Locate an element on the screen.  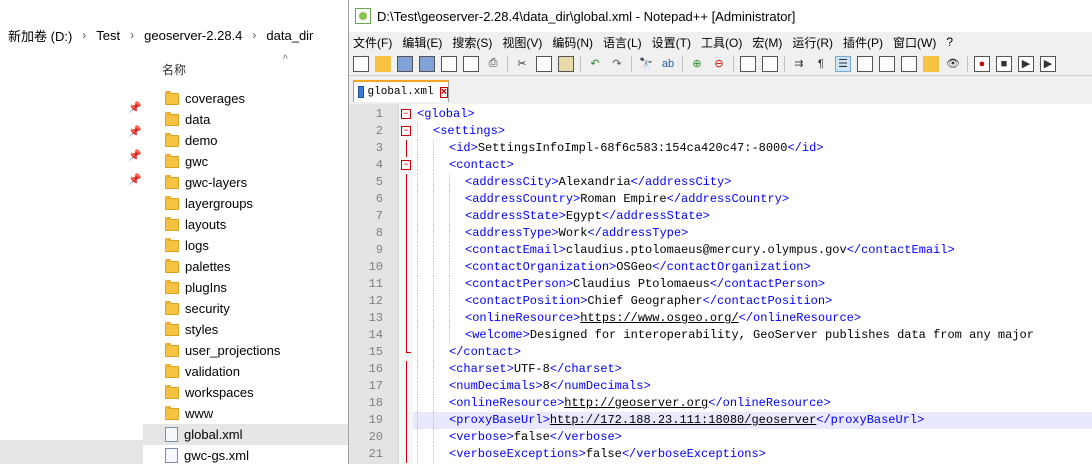
menu-item: 视图(V) is located at coordinates (522, 42).